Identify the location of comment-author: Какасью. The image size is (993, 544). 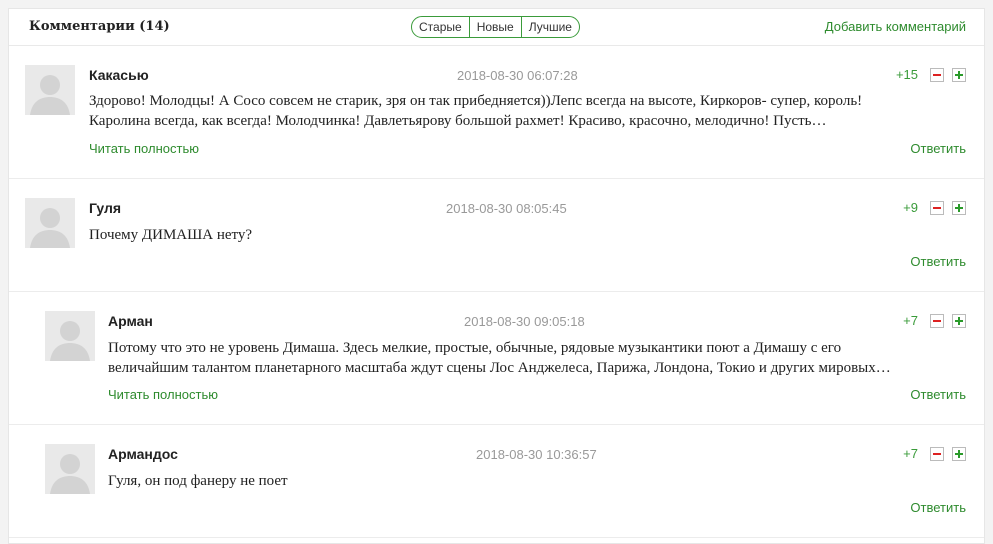
(119, 75).